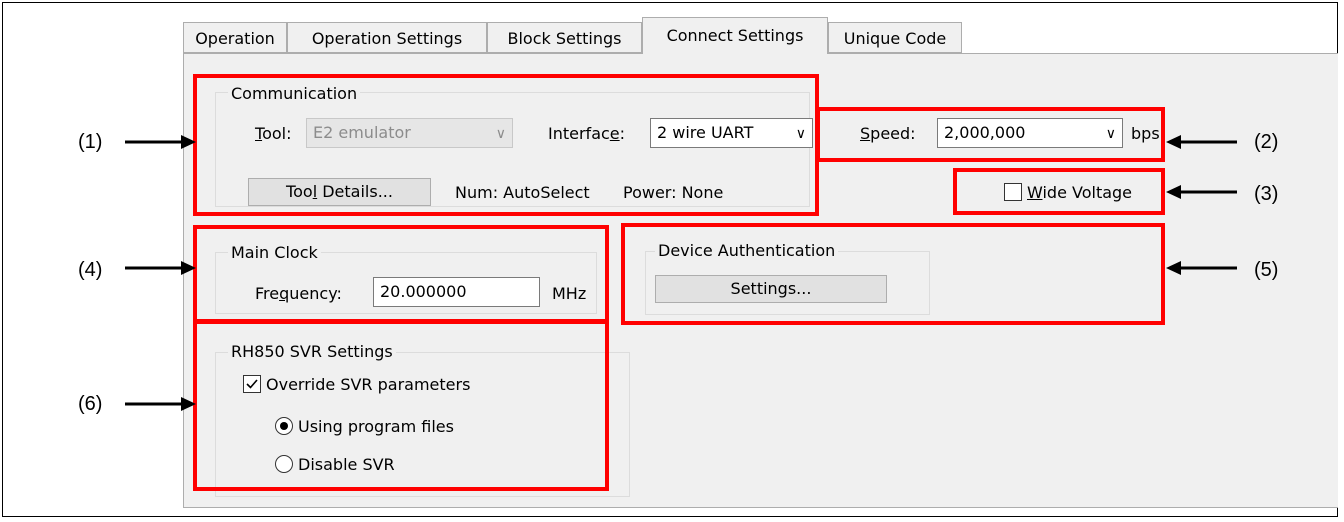 This screenshot has height=522, width=1344. I want to click on tab-label: Operation, so click(235, 38).